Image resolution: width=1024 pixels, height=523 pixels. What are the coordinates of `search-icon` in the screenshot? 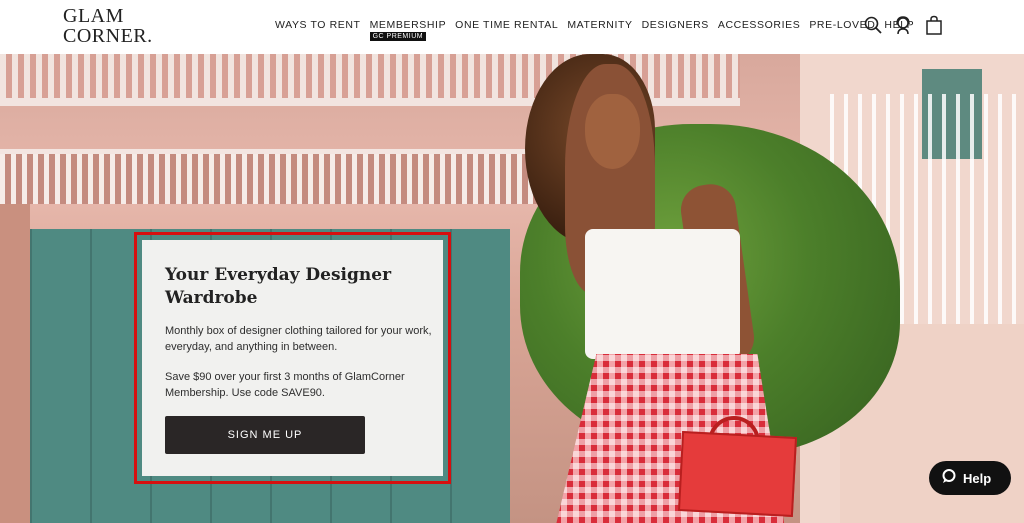 It's located at (873, 25).